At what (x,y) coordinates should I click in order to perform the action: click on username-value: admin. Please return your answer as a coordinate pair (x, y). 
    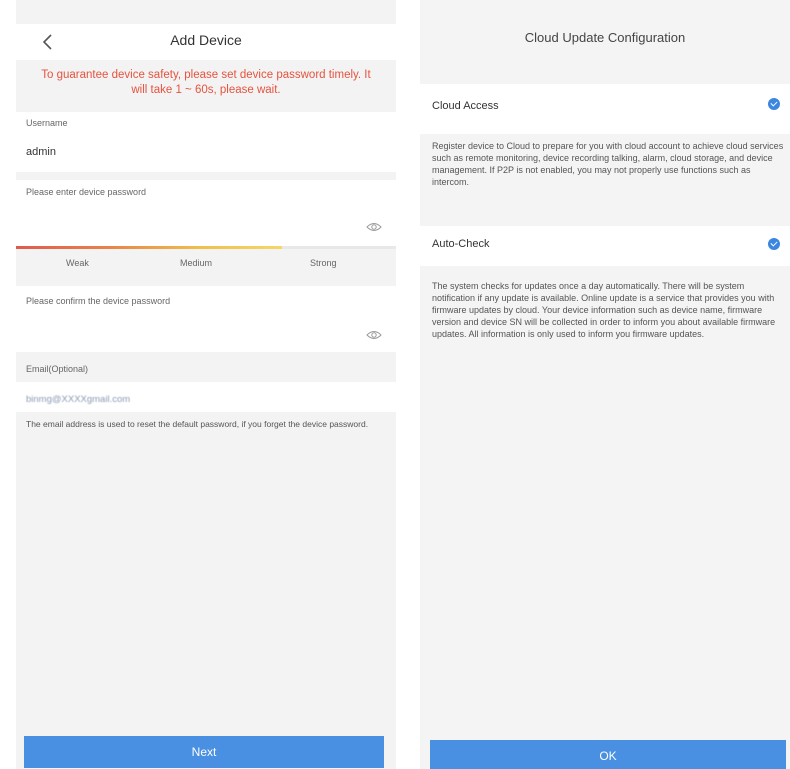
    Looking at the image, I should click on (41, 152).